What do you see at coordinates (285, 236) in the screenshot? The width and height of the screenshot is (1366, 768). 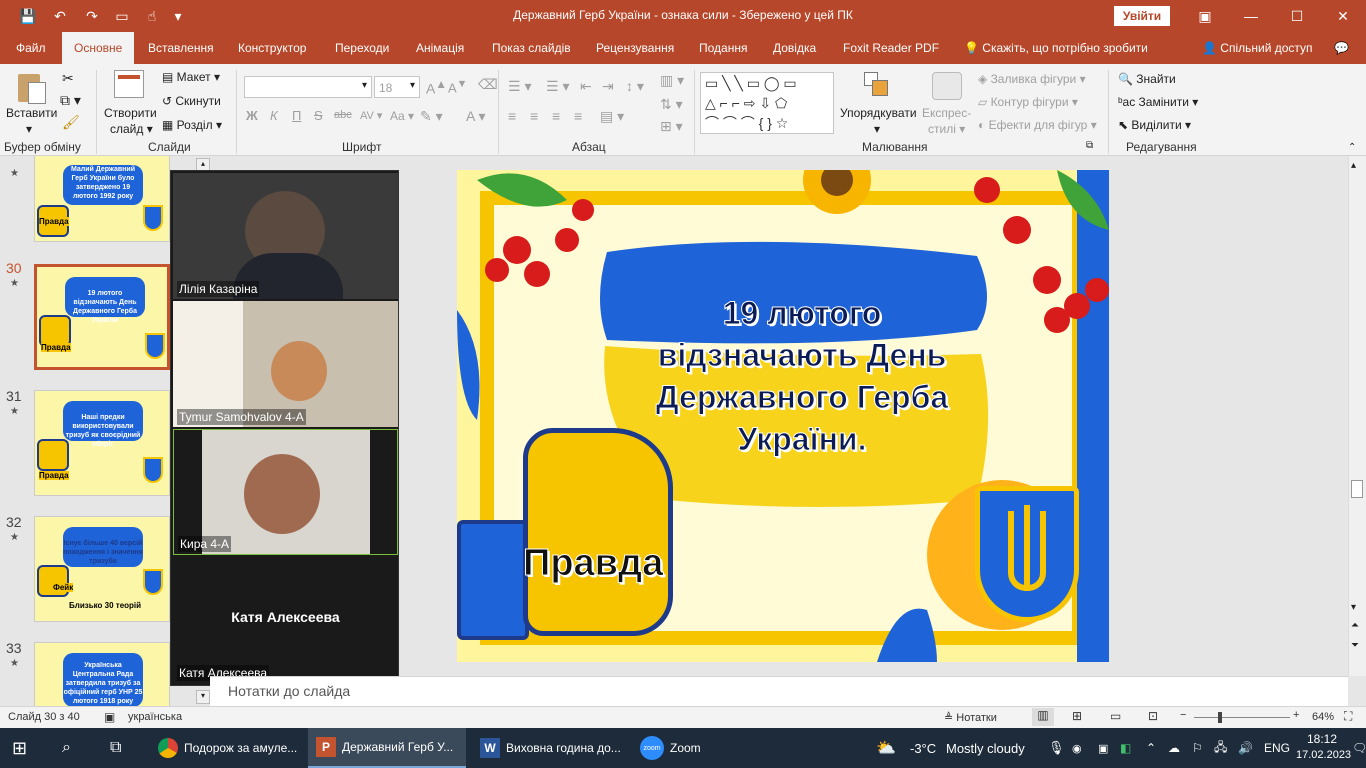 I see `video-tile: Лілія Казаріна` at bounding box center [285, 236].